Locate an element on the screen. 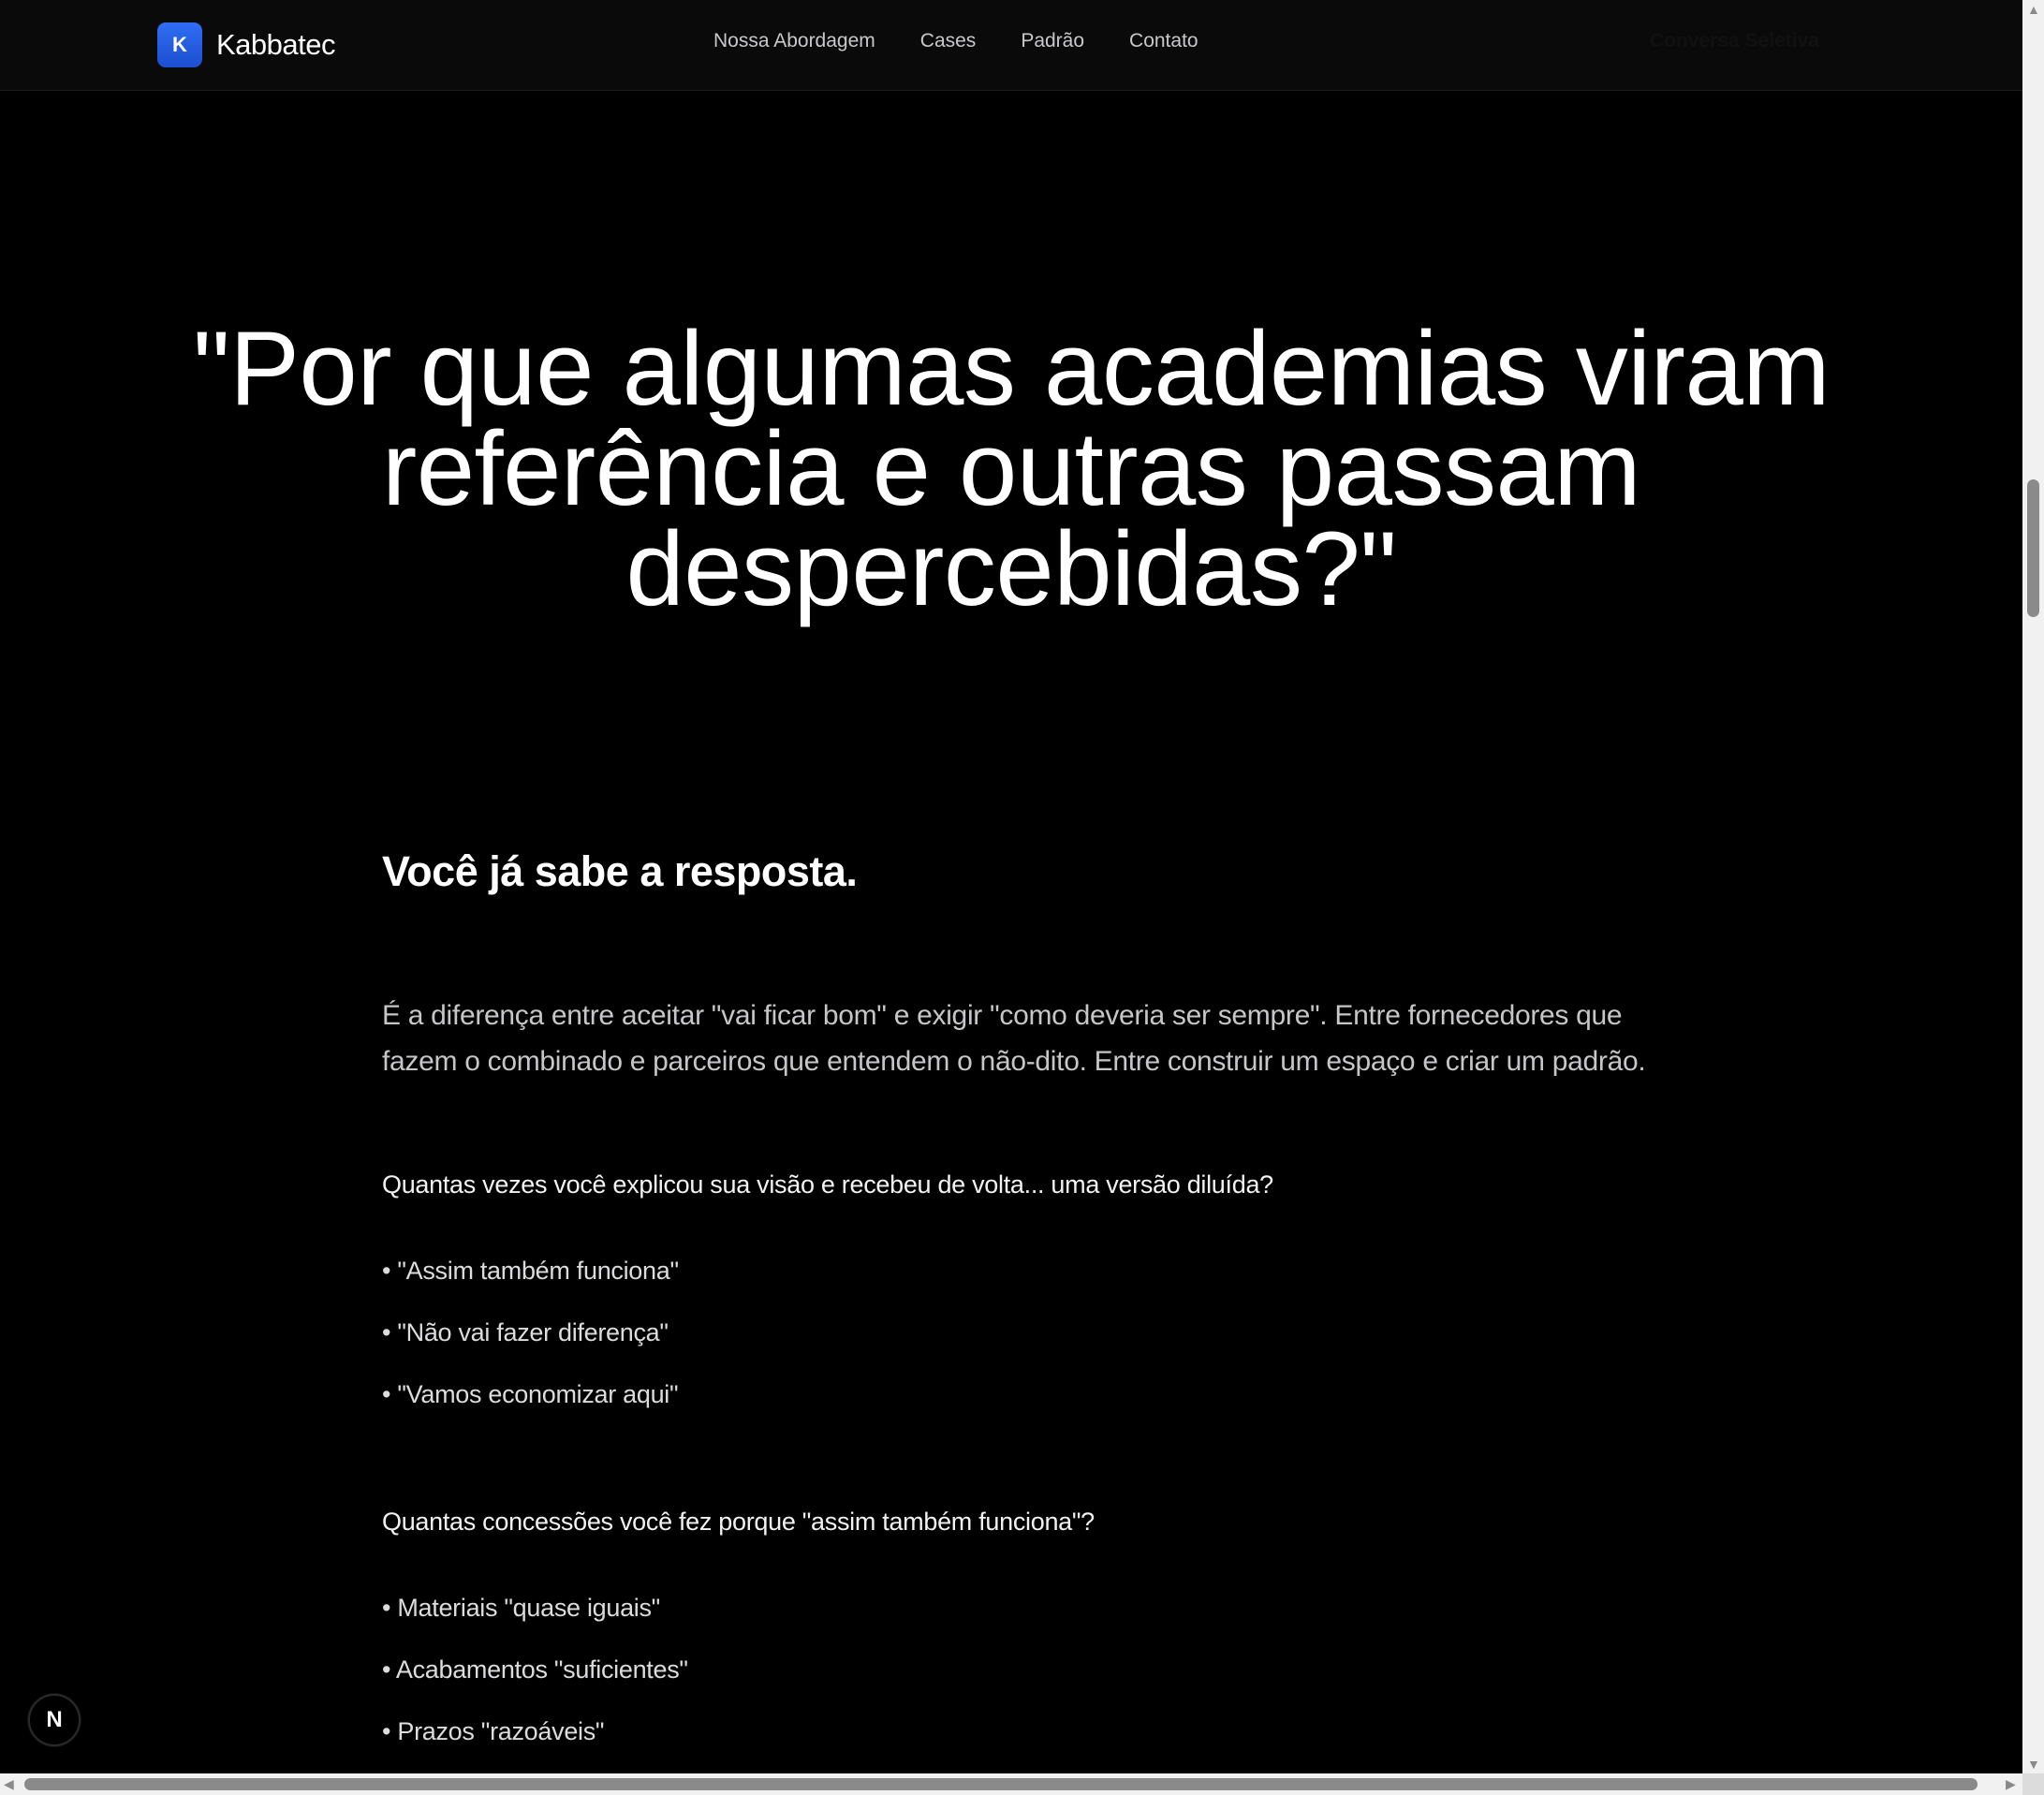  horizontal-scrollbar: ◀ ▶ is located at coordinates (1011, 1784).